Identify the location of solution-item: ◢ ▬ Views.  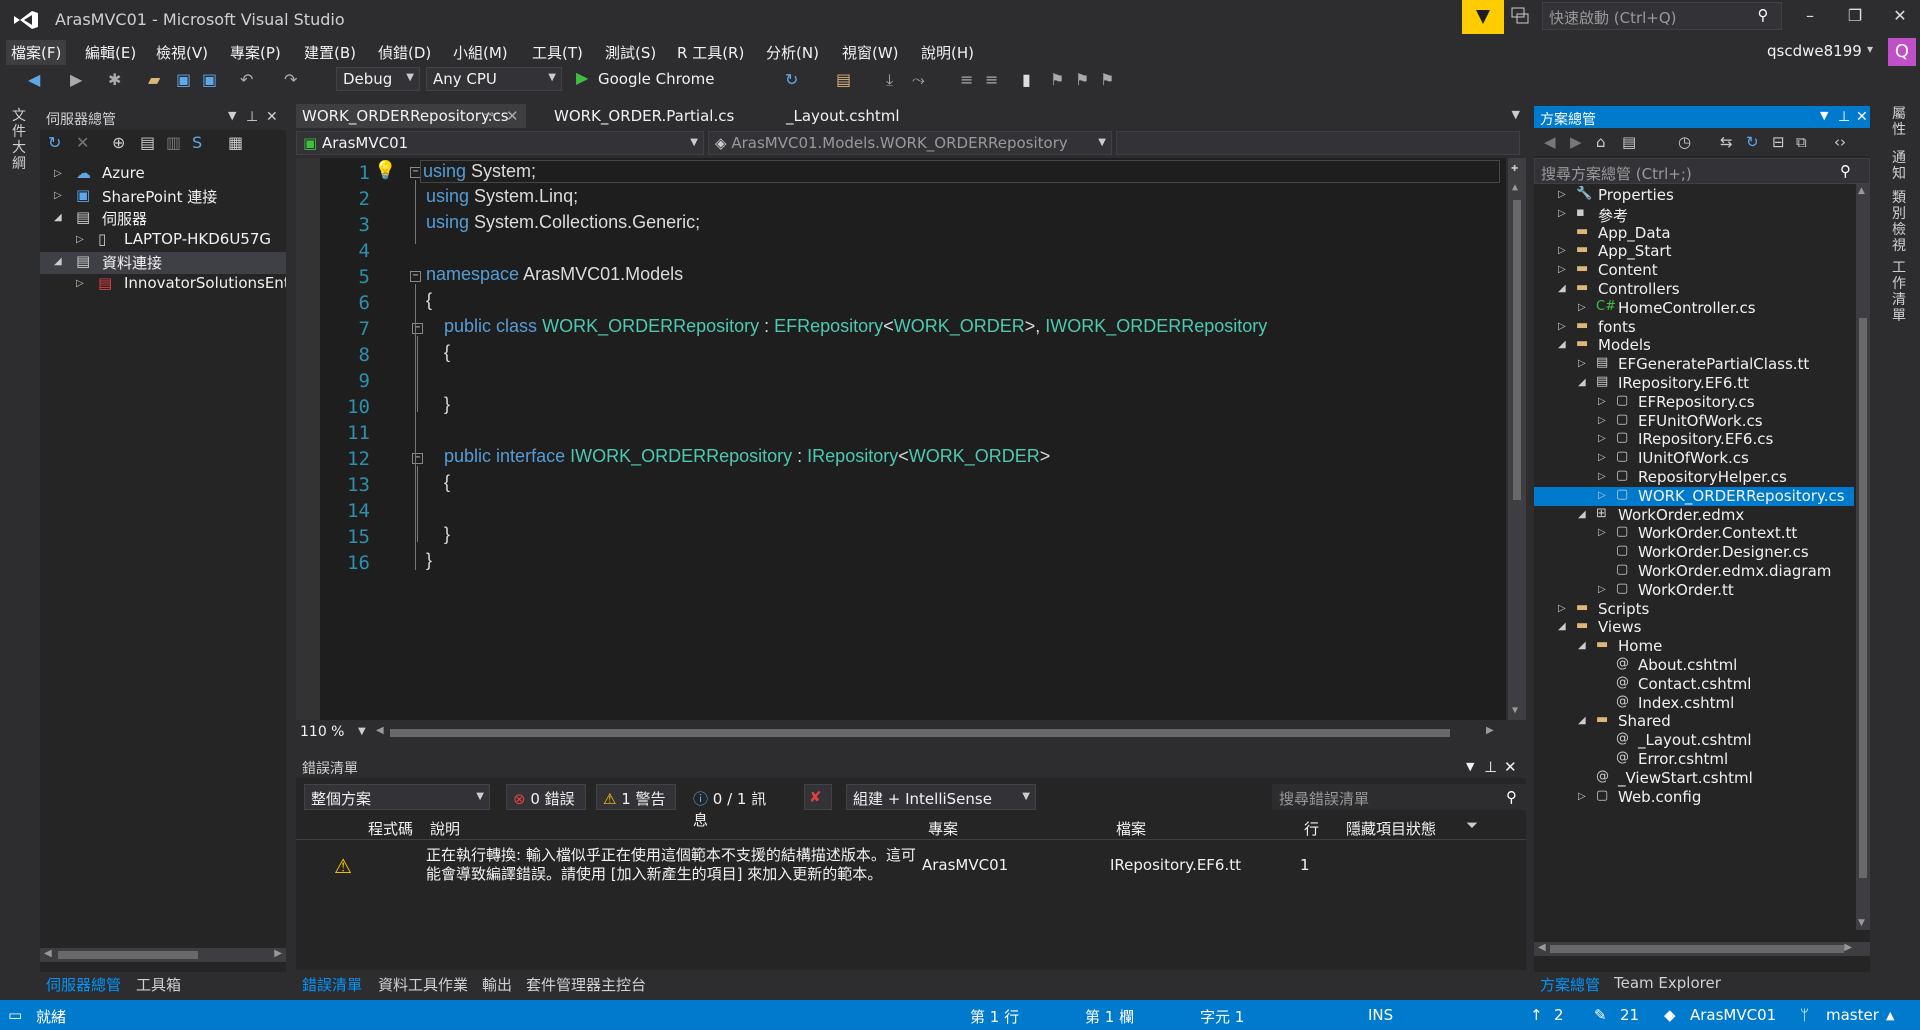
(1694, 627).